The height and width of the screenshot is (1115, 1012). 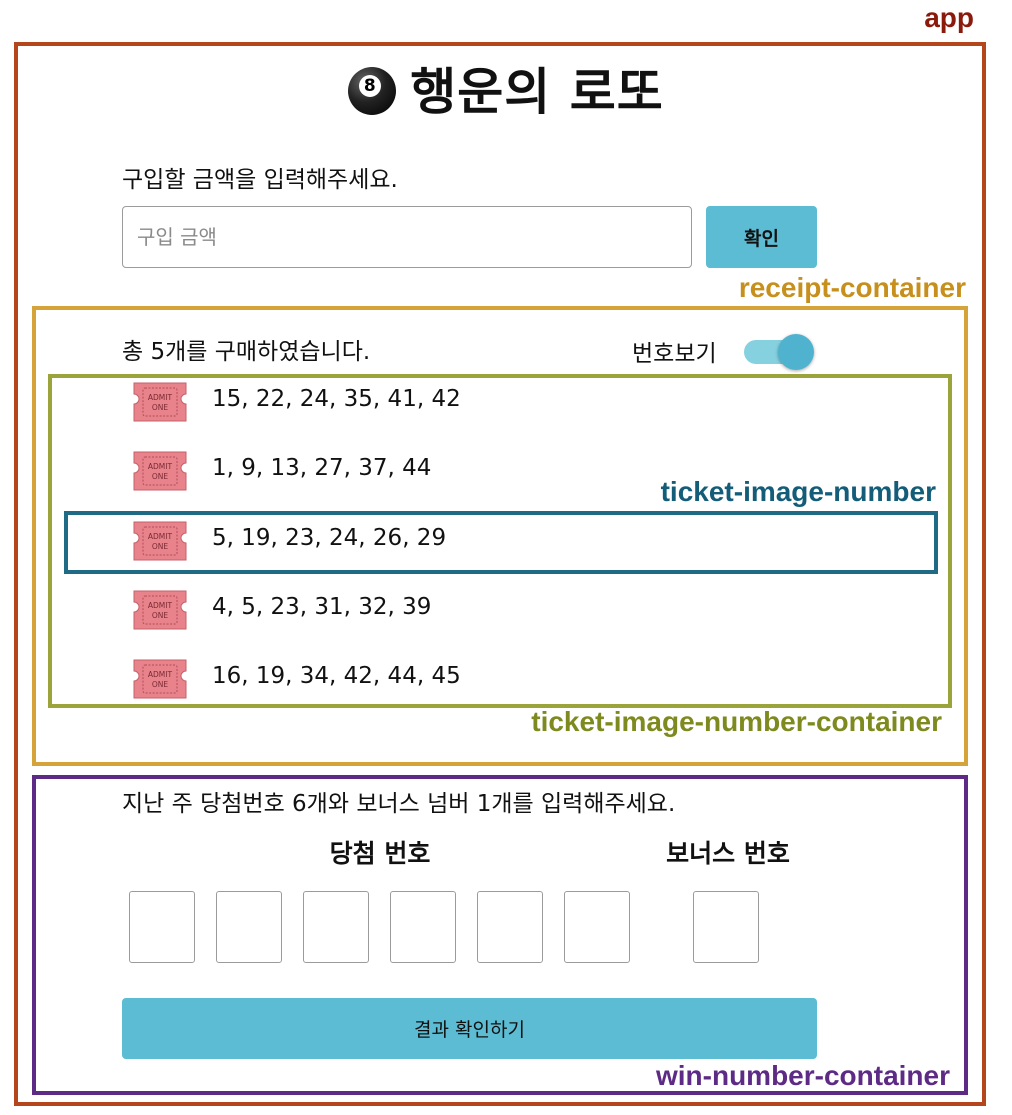 What do you see at coordinates (802, 1075) in the screenshot?
I see `win-number-container-label: win-number-container` at bounding box center [802, 1075].